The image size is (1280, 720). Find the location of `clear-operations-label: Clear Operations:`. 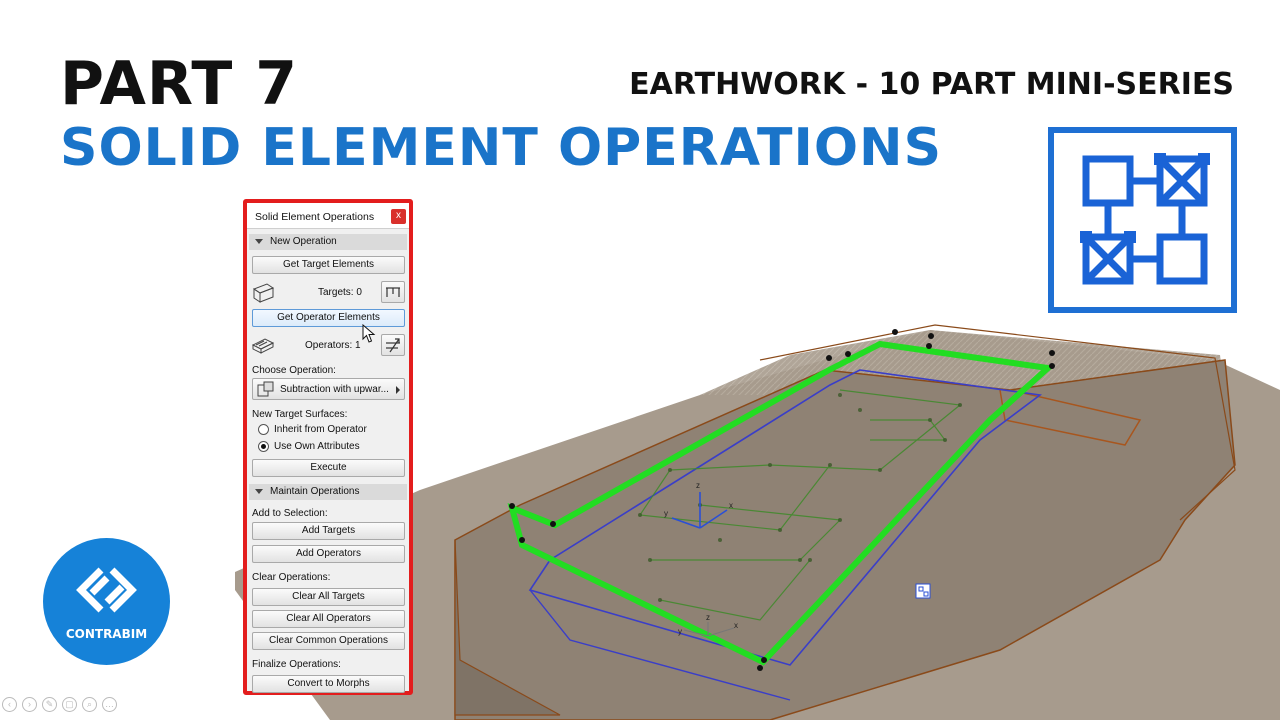

clear-operations-label: Clear Operations: is located at coordinates (291, 577).